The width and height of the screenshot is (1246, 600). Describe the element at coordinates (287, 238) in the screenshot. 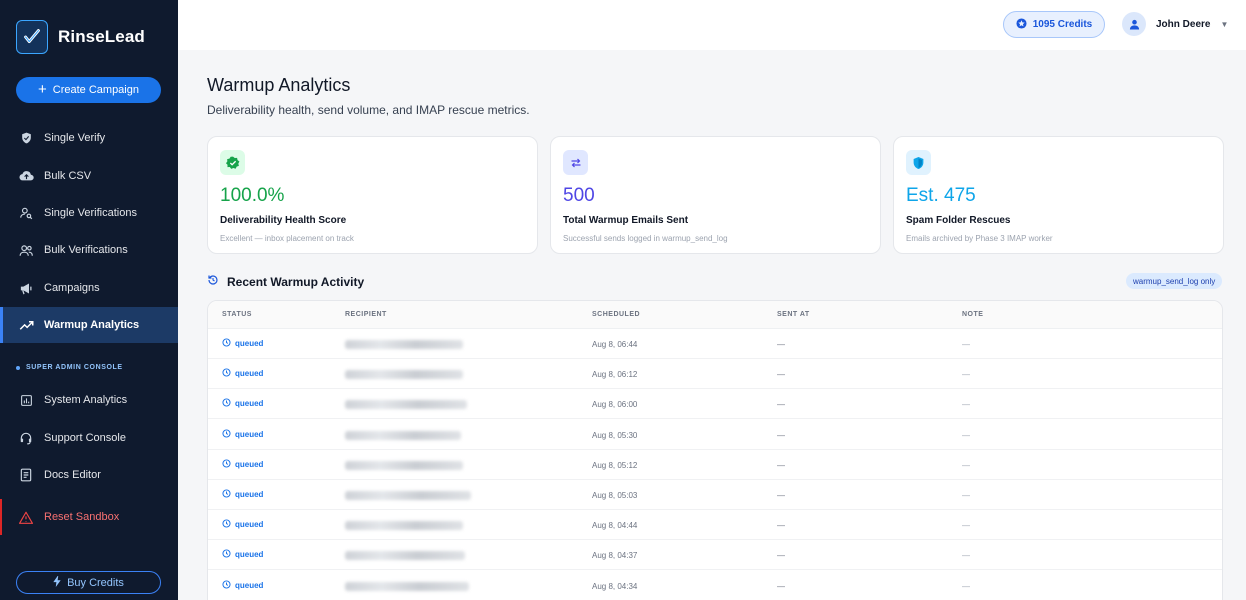

I see `metric-hint: Excellent — inbox placement on track` at that location.